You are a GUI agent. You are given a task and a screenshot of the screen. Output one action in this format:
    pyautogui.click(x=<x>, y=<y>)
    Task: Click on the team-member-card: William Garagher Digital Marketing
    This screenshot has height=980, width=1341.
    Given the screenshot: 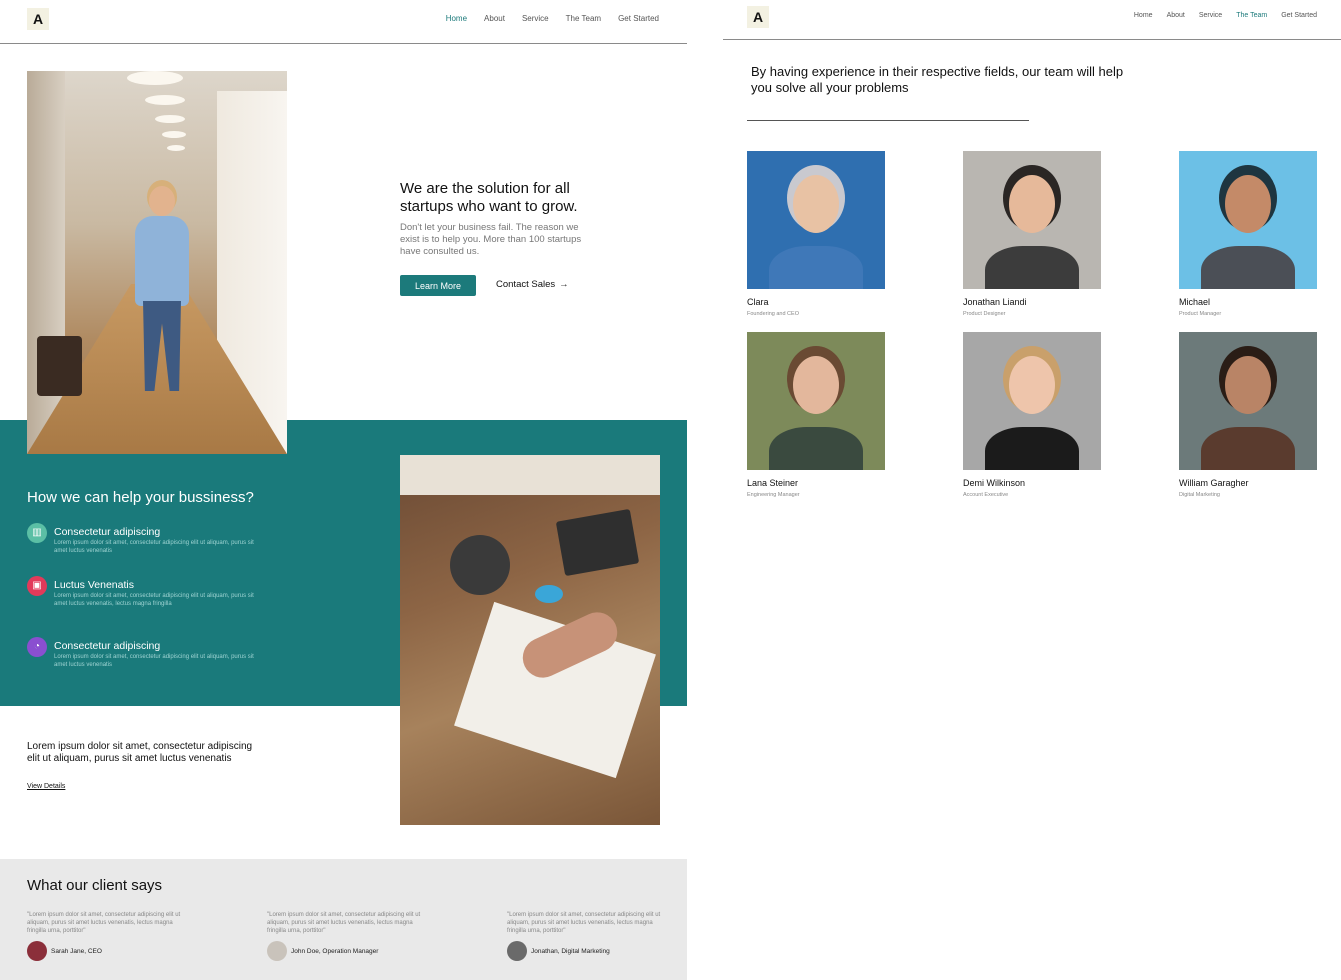 What is the action you would take?
    pyautogui.click(x=1248, y=415)
    